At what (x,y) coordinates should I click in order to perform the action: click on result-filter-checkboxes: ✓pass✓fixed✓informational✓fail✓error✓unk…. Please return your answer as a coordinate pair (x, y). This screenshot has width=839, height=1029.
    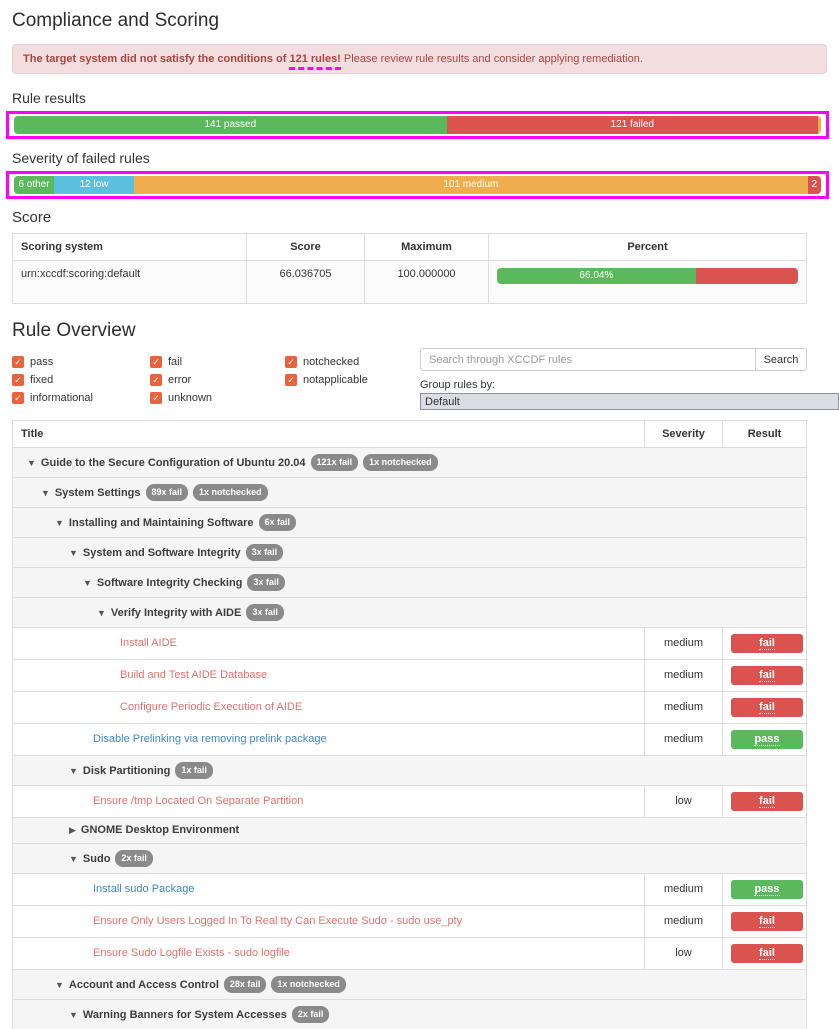
    Looking at the image, I should click on (216, 379).